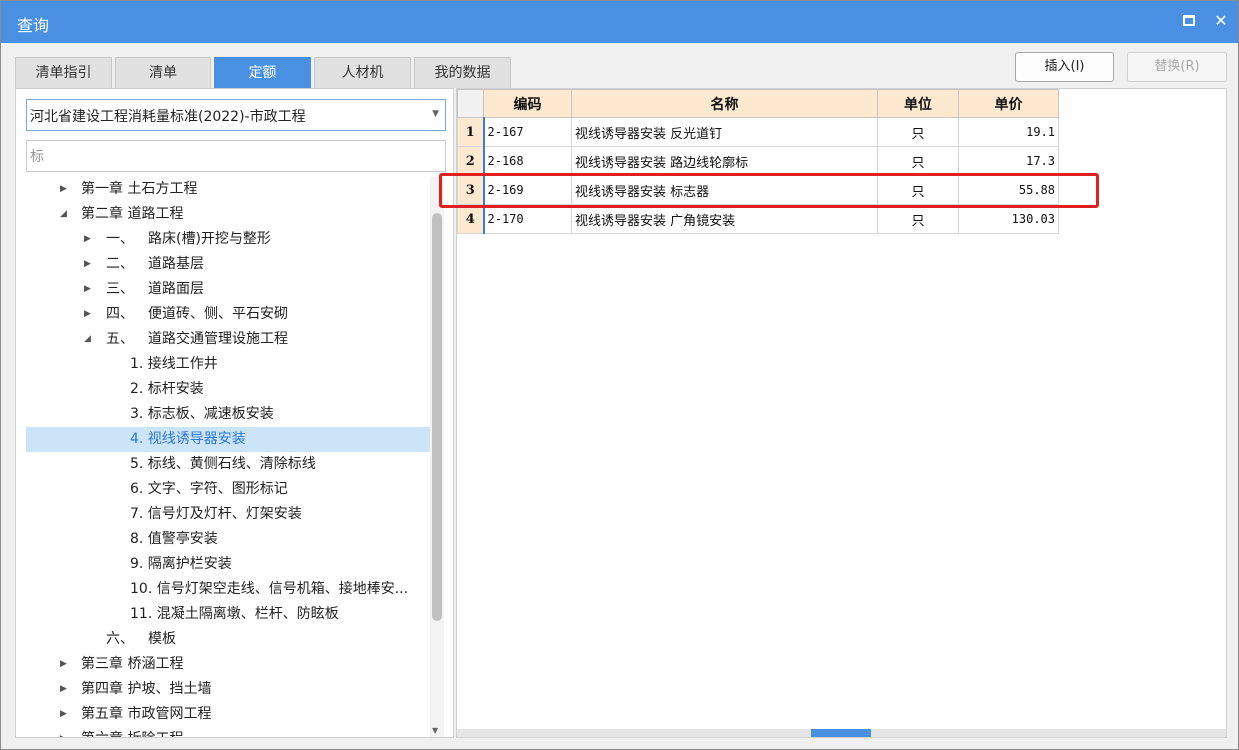 The height and width of the screenshot is (750, 1239). Describe the element at coordinates (918, 103) in the screenshot. I see `col-header-unit: 单位` at that location.